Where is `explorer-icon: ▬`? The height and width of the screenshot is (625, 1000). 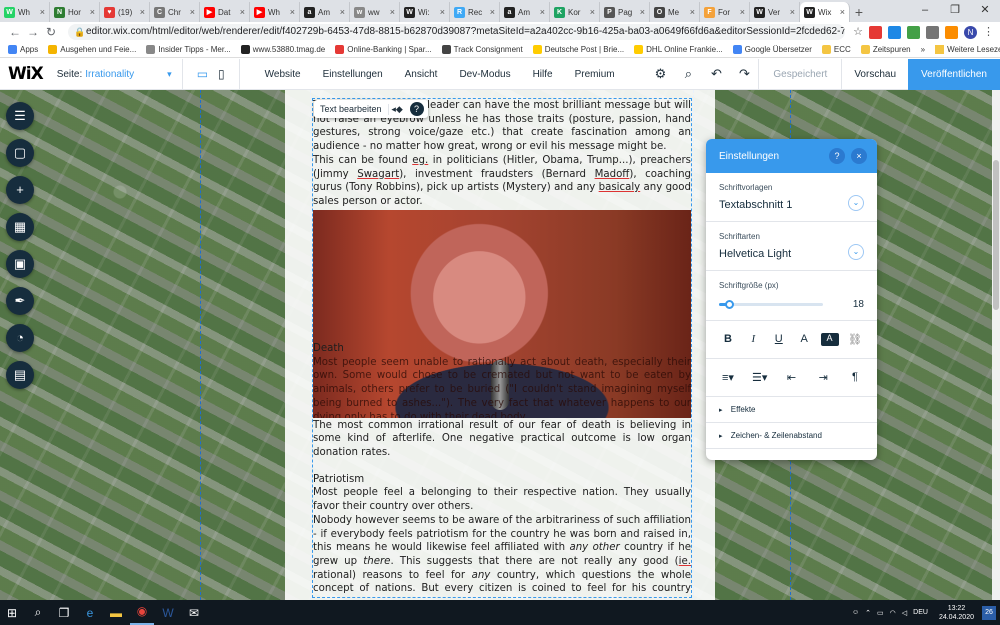
explorer-icon: ▬ is located at coordinates (116, 613).